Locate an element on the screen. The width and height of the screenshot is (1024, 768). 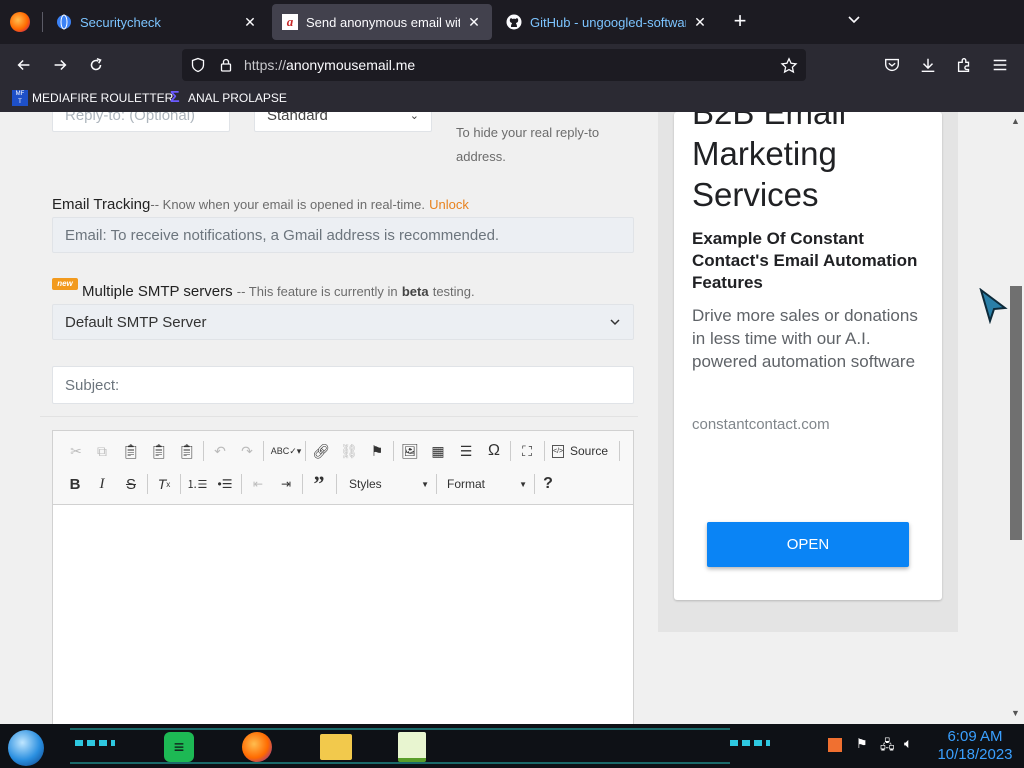
bookmark-anal-prolapse: Σ ANAL PROLAPSE is located at coordinates (228, 98).